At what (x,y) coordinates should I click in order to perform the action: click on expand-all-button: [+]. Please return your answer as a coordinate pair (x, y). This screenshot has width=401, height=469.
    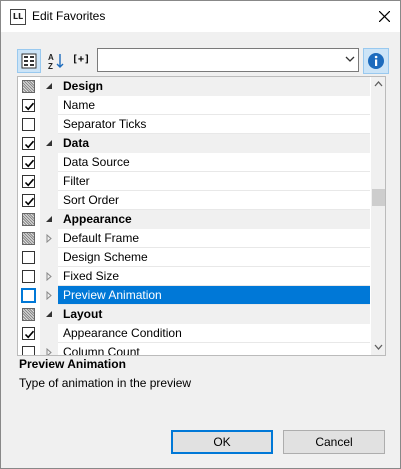
    Looking at the image, I should click on (81, 61).